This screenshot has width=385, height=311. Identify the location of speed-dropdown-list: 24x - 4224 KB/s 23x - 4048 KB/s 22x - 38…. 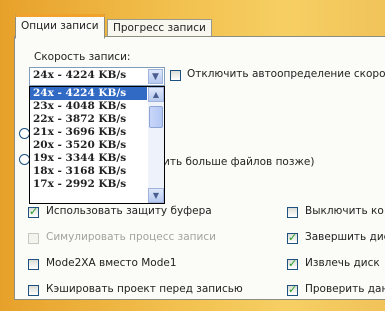
(97, 145).